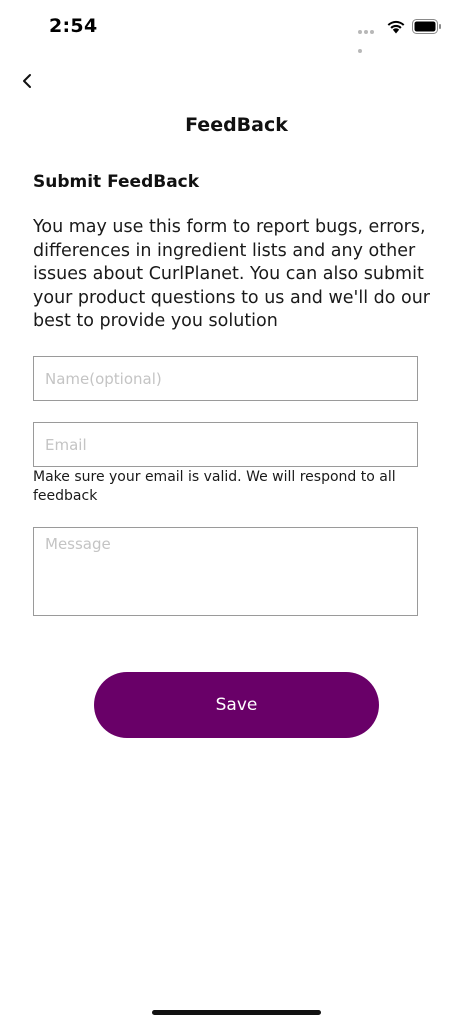 The width and height of the screenshot is (473, 1024). What do you see at coordinates (225, 444) in the screenshot?
I see `email-field` at bounding box center [225, 444].